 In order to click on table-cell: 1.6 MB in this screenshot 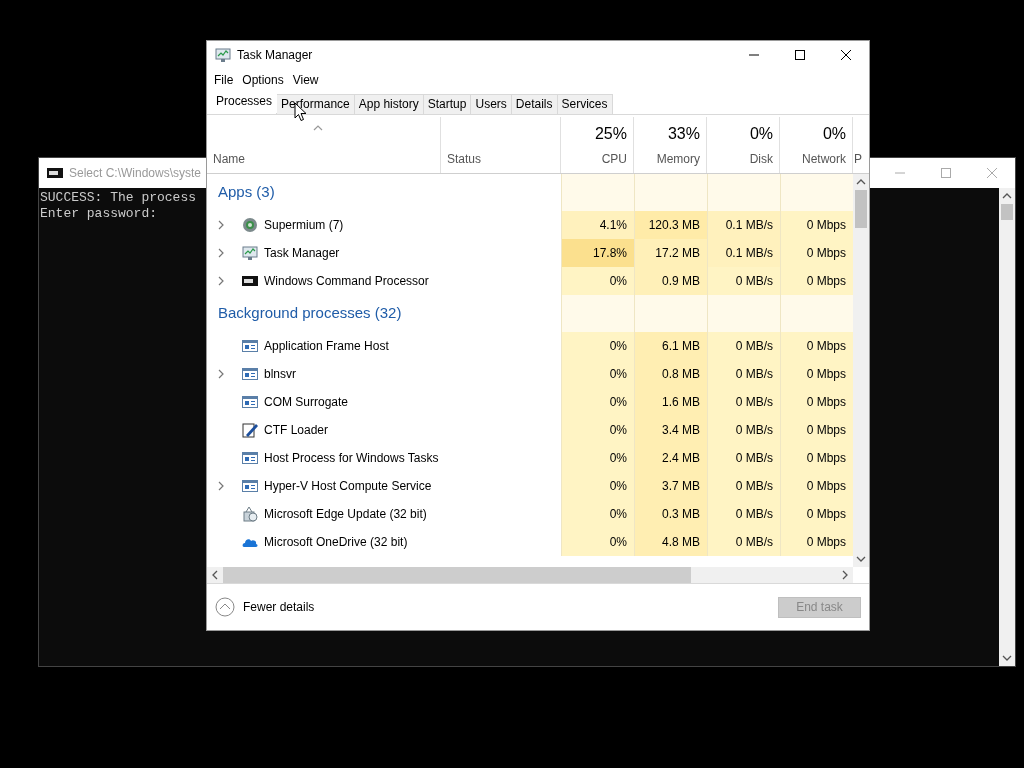, I will do `click(670, 402)`.